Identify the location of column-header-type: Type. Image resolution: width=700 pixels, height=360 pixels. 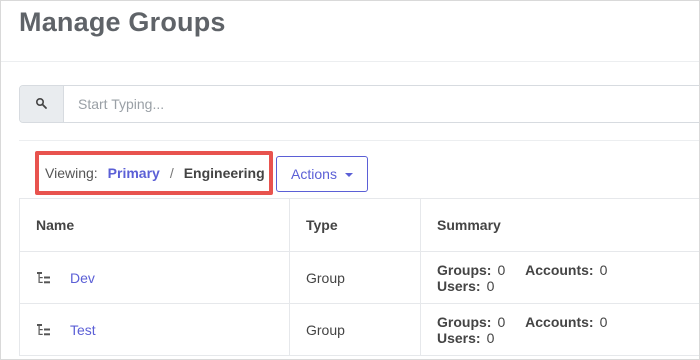
(355, 225).